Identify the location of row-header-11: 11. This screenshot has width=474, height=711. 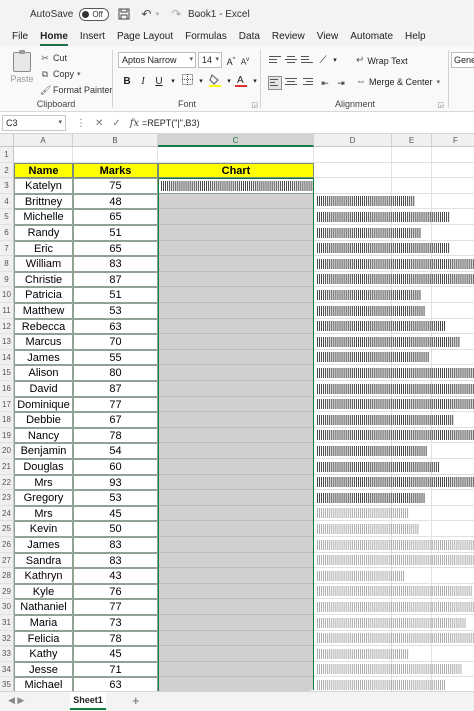
(7, 311).